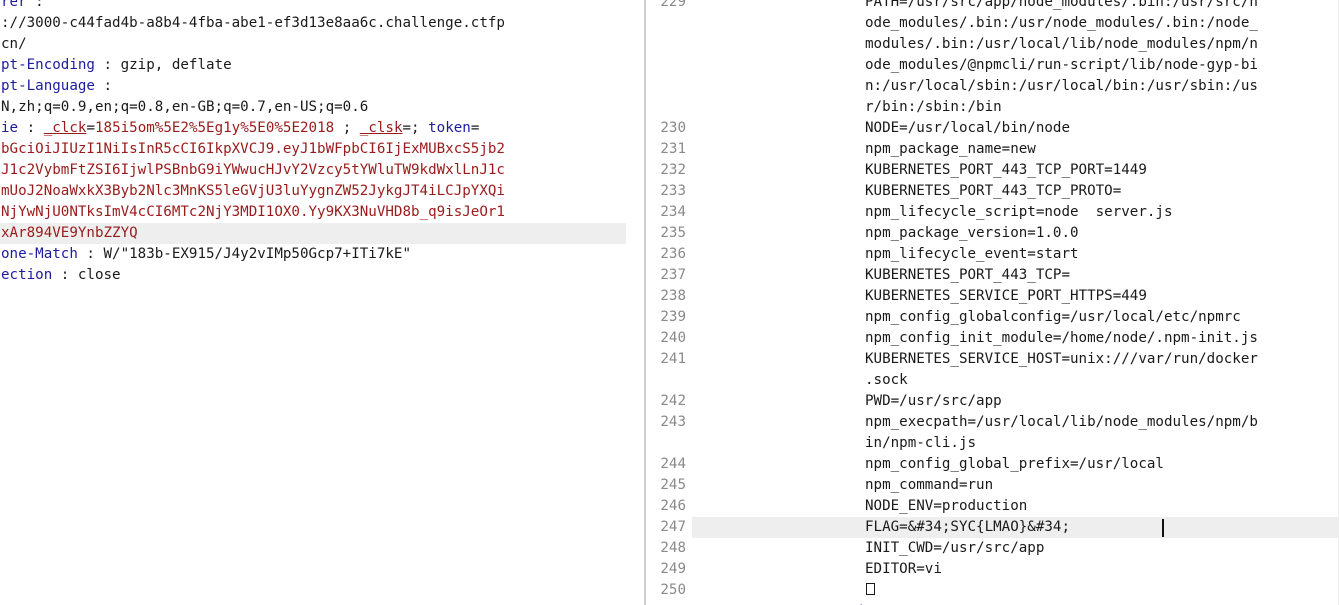  Describe the element at coordinates (673, 485) in the screenshot. I see `line-number: 245` at that location.